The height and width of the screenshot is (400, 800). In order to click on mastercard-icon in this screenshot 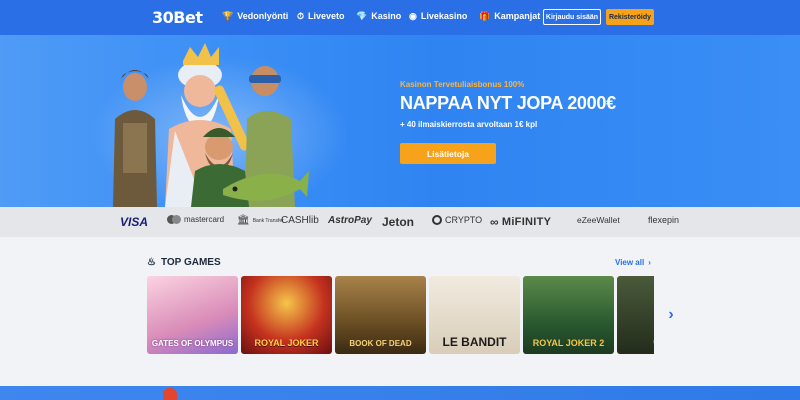, I will do `click(174, 219)`.